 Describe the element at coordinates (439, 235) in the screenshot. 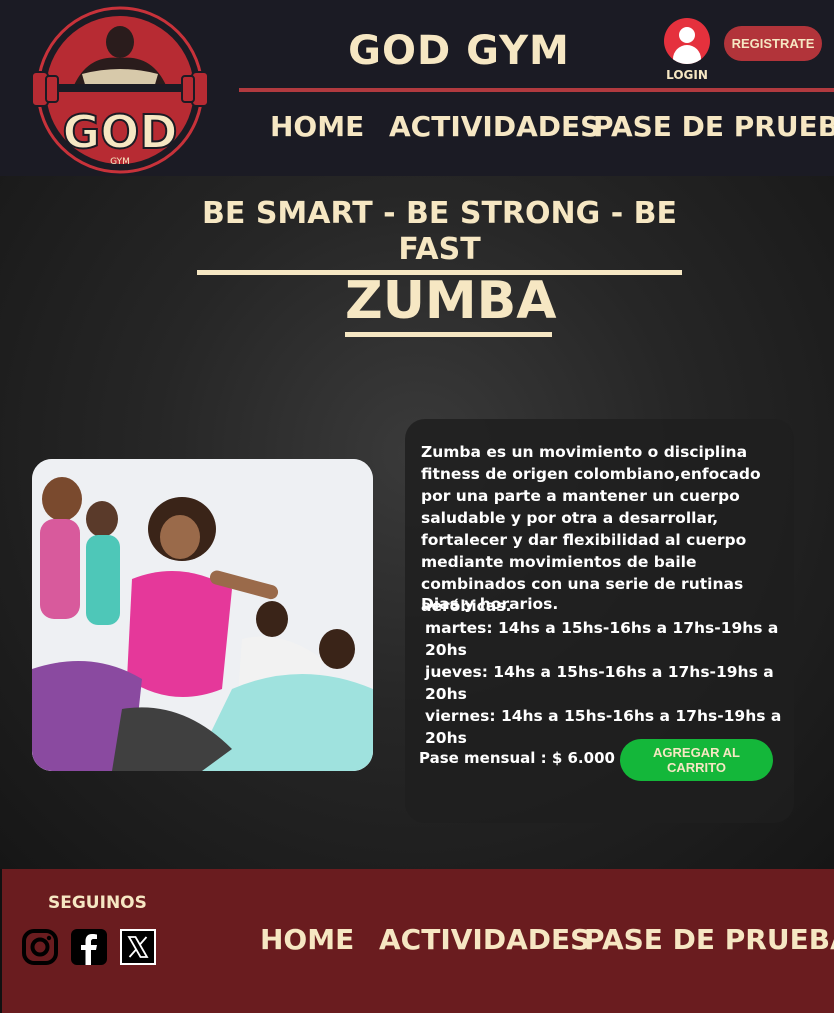

I see `tagline: BE SMART - BE STRONG - BE FAST` at that location.